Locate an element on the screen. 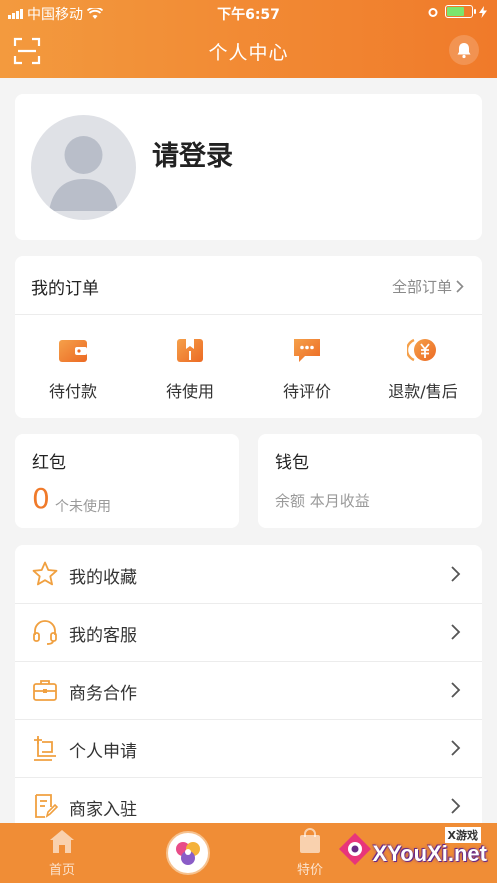  notification-button is located at coordinates (464, 50).